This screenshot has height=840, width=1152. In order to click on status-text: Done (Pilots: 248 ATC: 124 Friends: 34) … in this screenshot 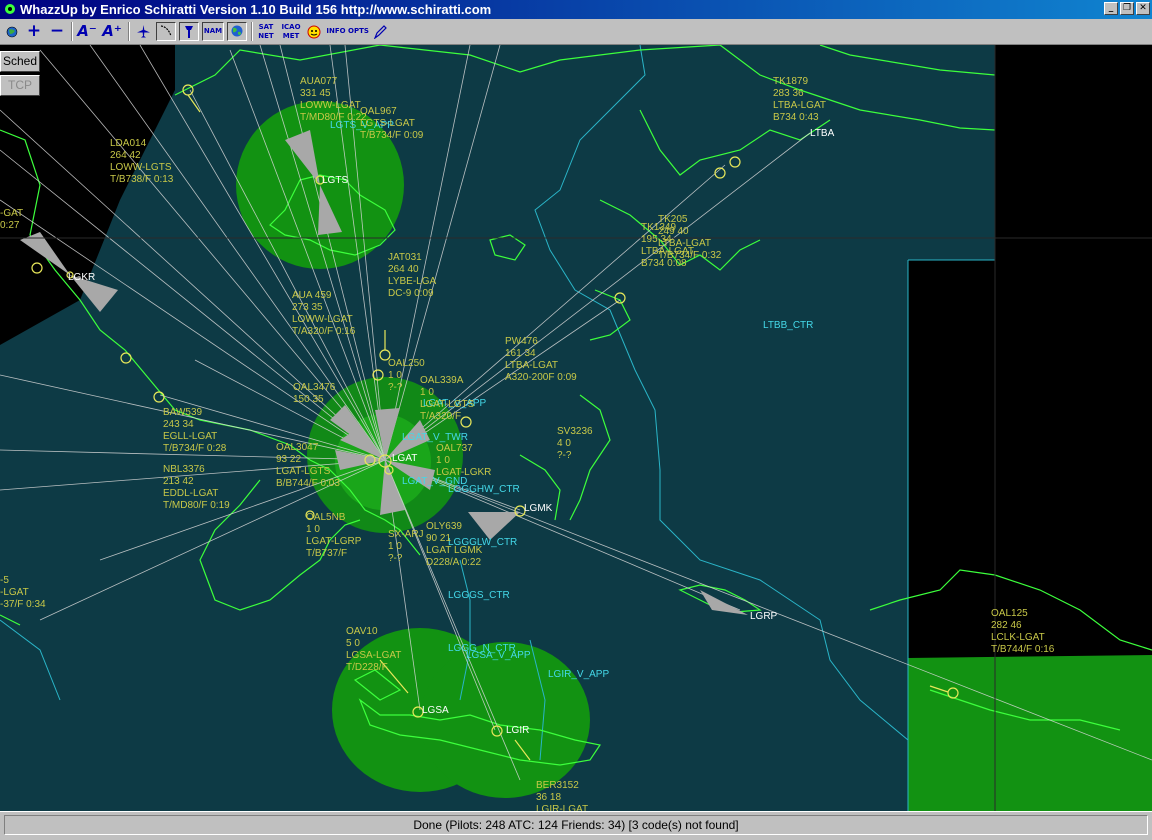, I will do `click(576, 825)`.